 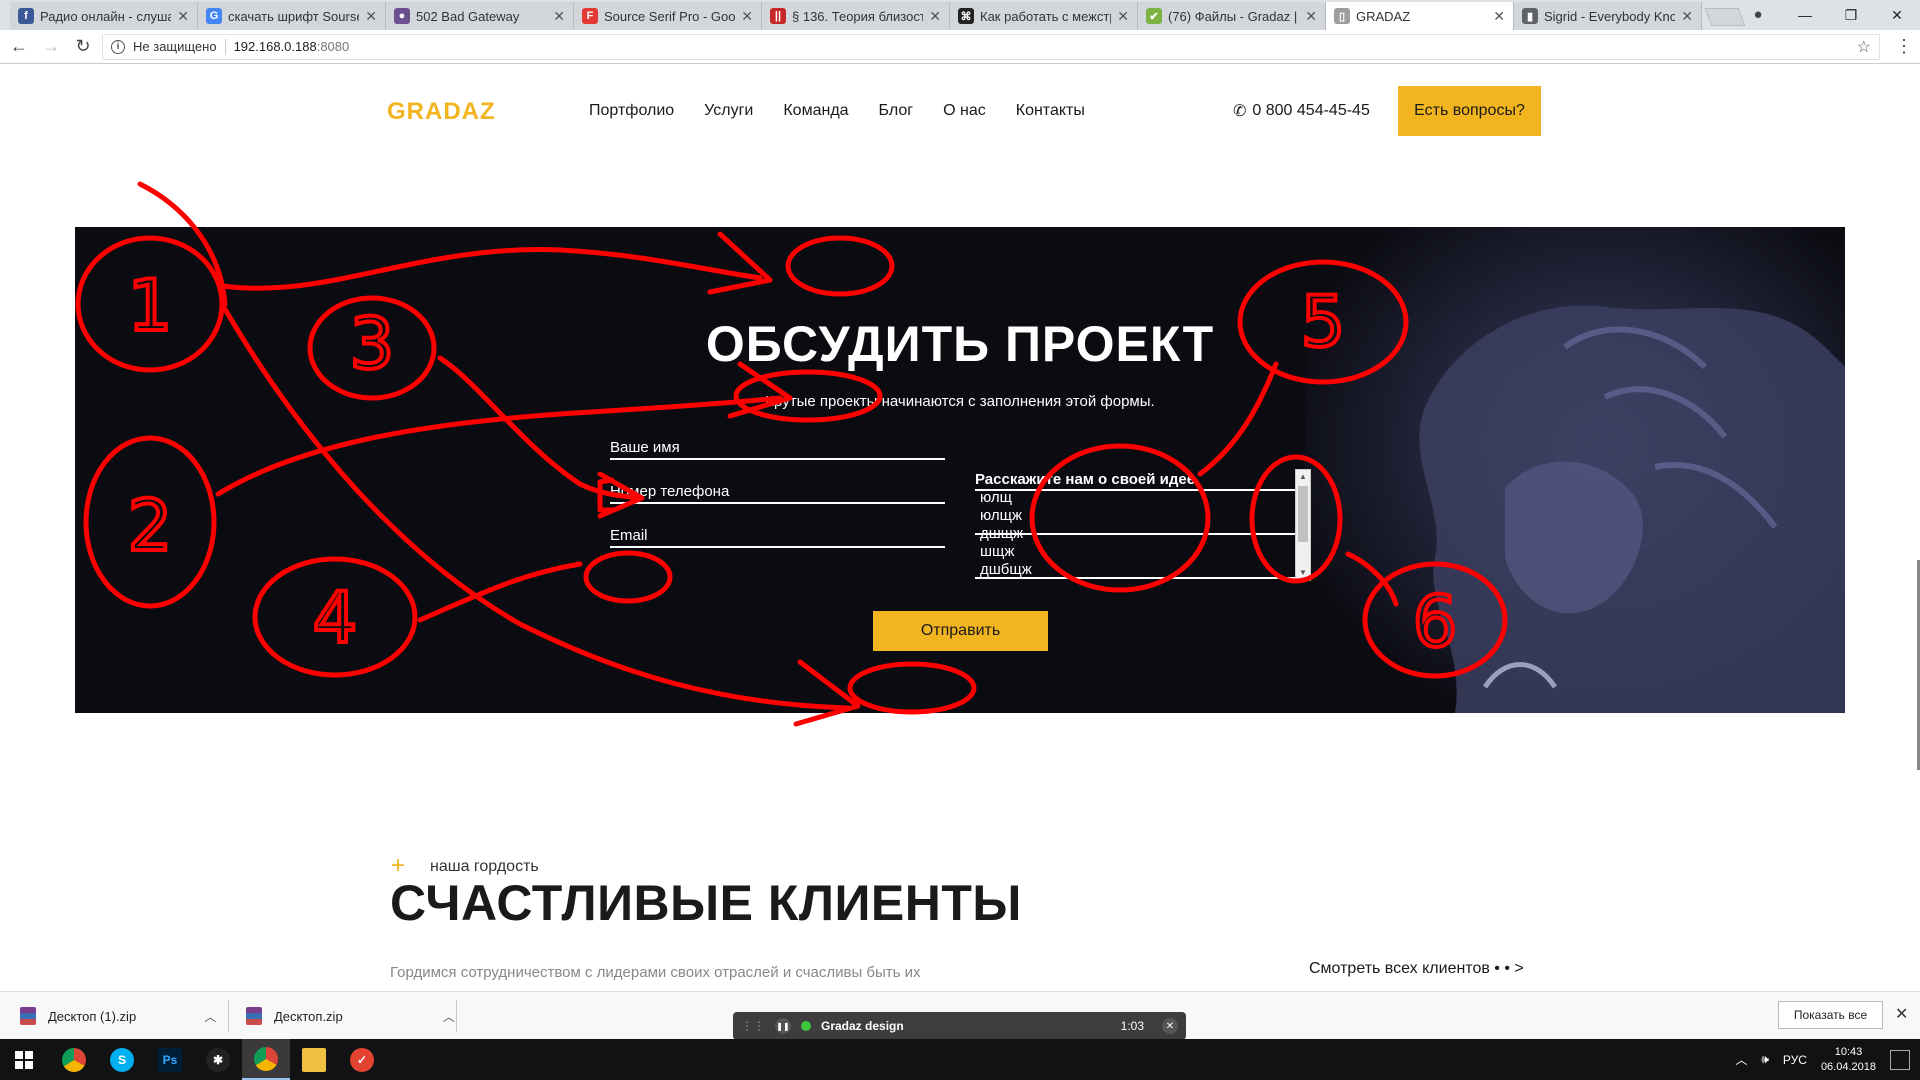 I want to click on tab-title: § 136. Теория близост, so click(x=858, y=16).